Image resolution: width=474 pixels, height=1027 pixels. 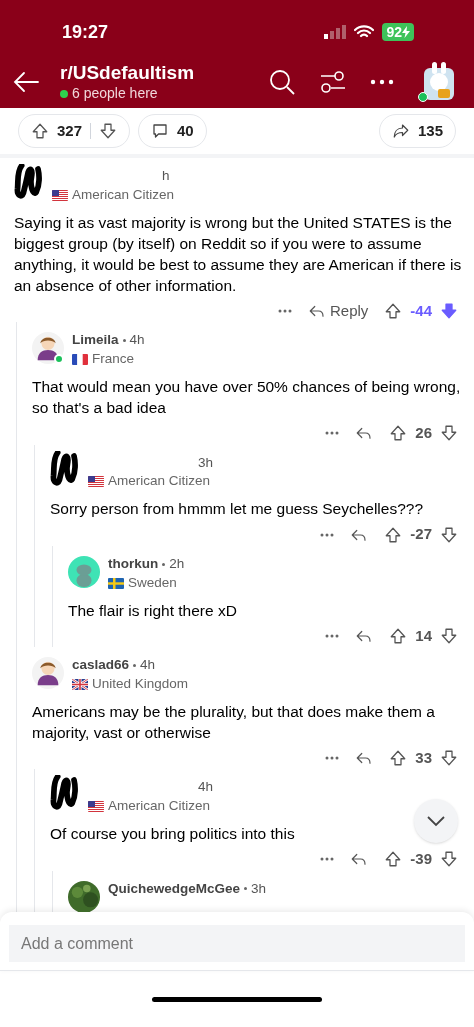 I want to click on username: thorkun, so click(x=133, y=564).